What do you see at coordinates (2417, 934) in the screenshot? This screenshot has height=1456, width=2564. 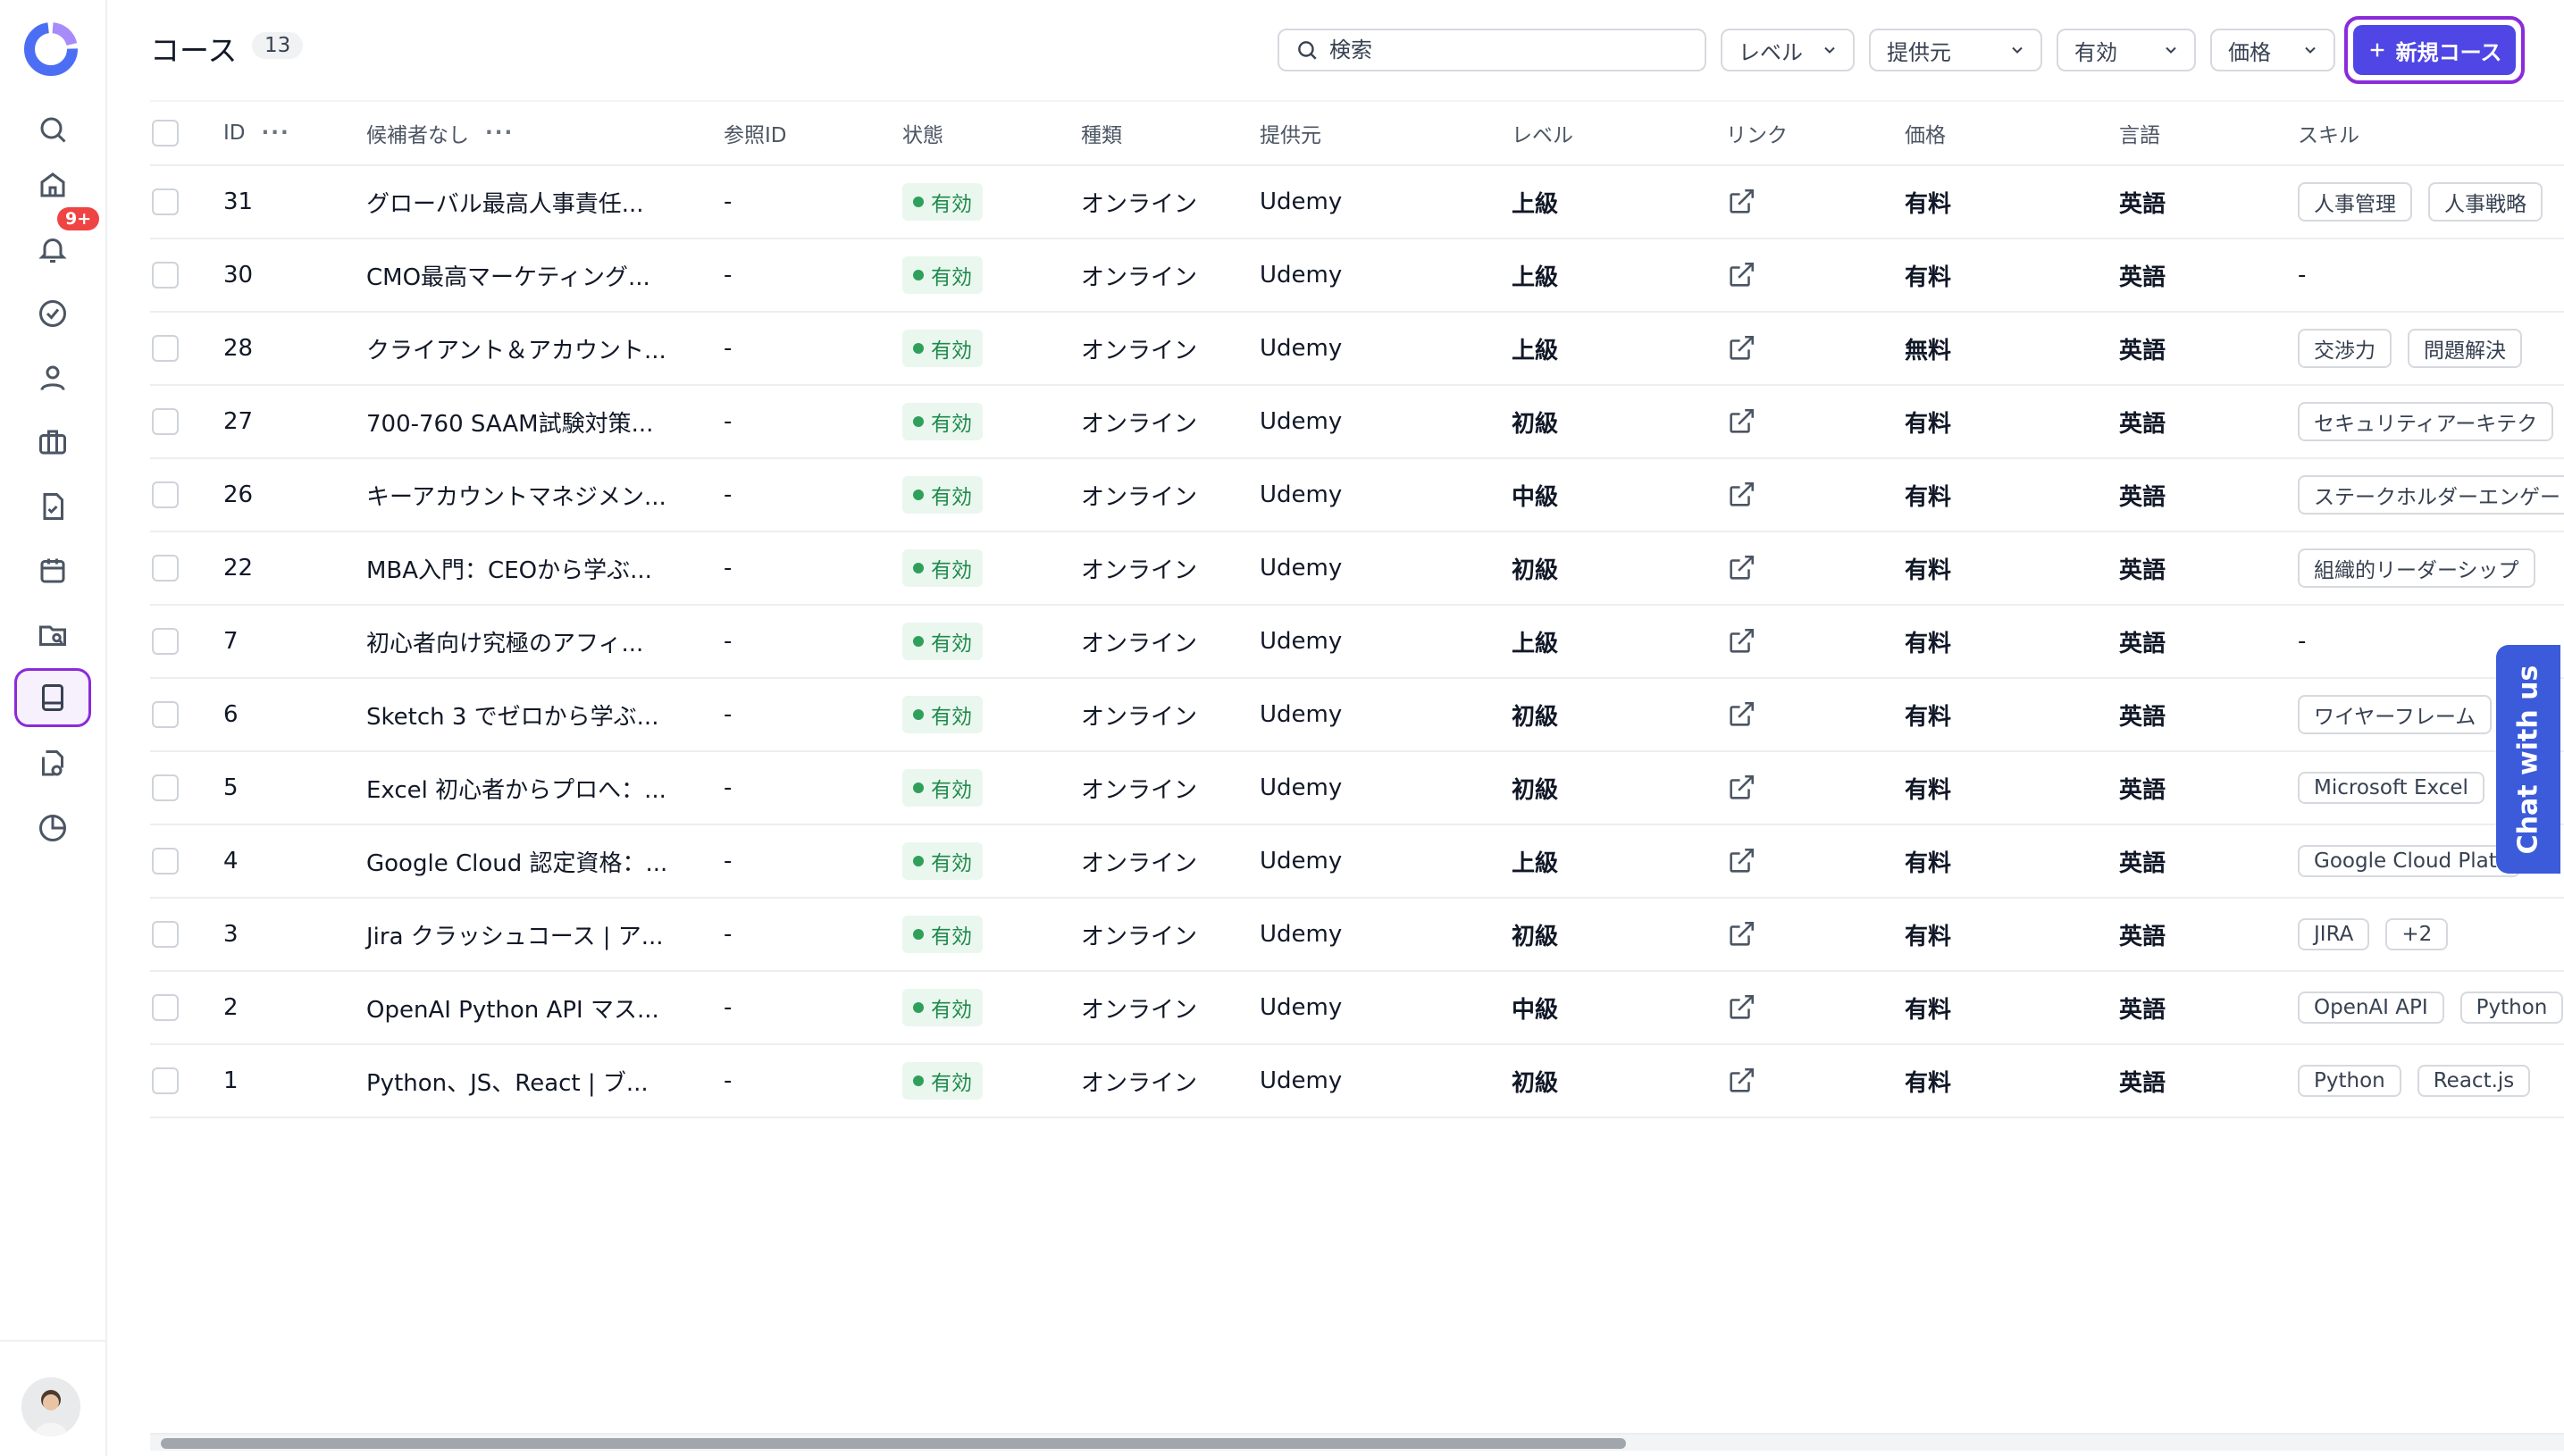 I see `skill-tag: +2` at bounding box center [2417, 934].